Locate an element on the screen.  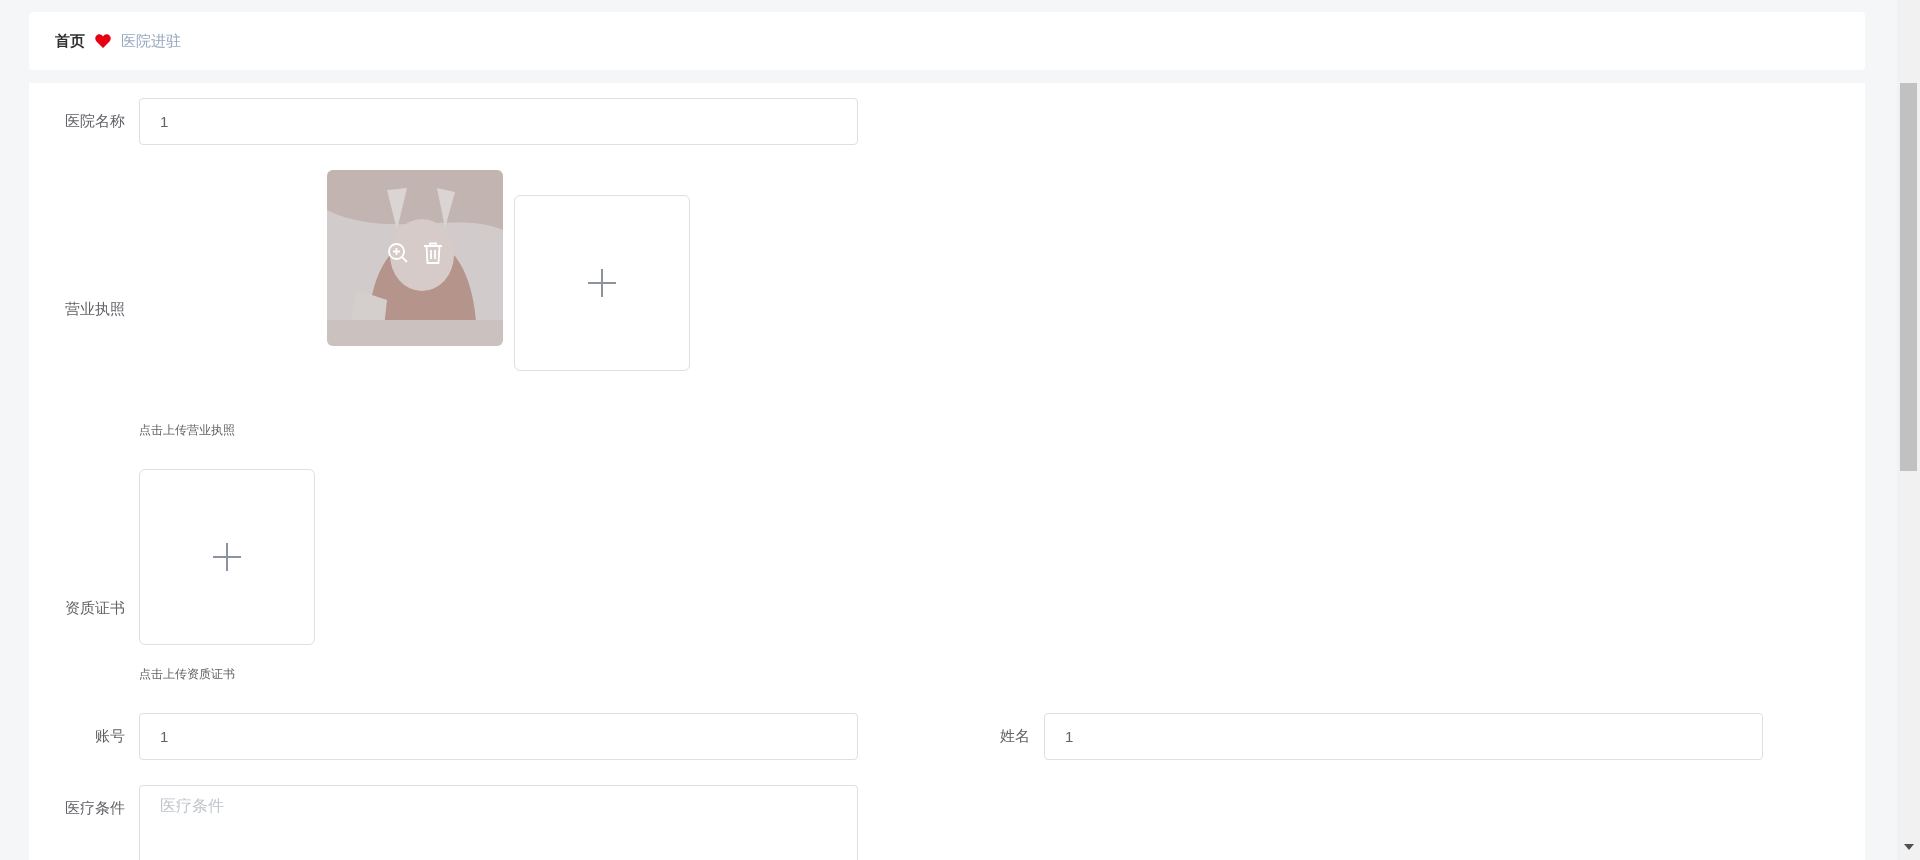
textarea-field: 医疗条件 is located at coordinates (498, 822).